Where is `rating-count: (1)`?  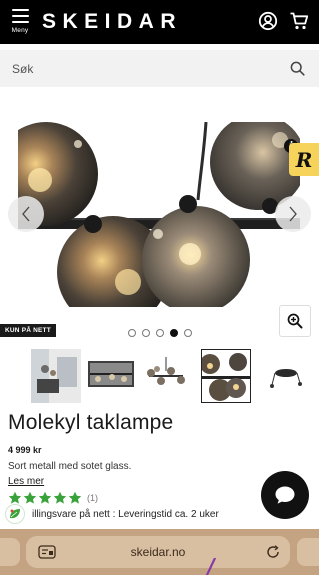 rating-count: (1) is located at coordinates (92, 498).